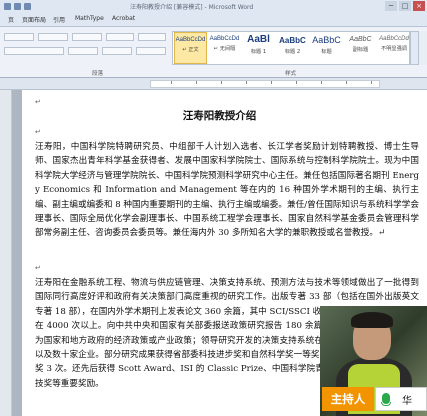  I want to click on document-title: 汪寿阳教授介绍, so click(219, 116).